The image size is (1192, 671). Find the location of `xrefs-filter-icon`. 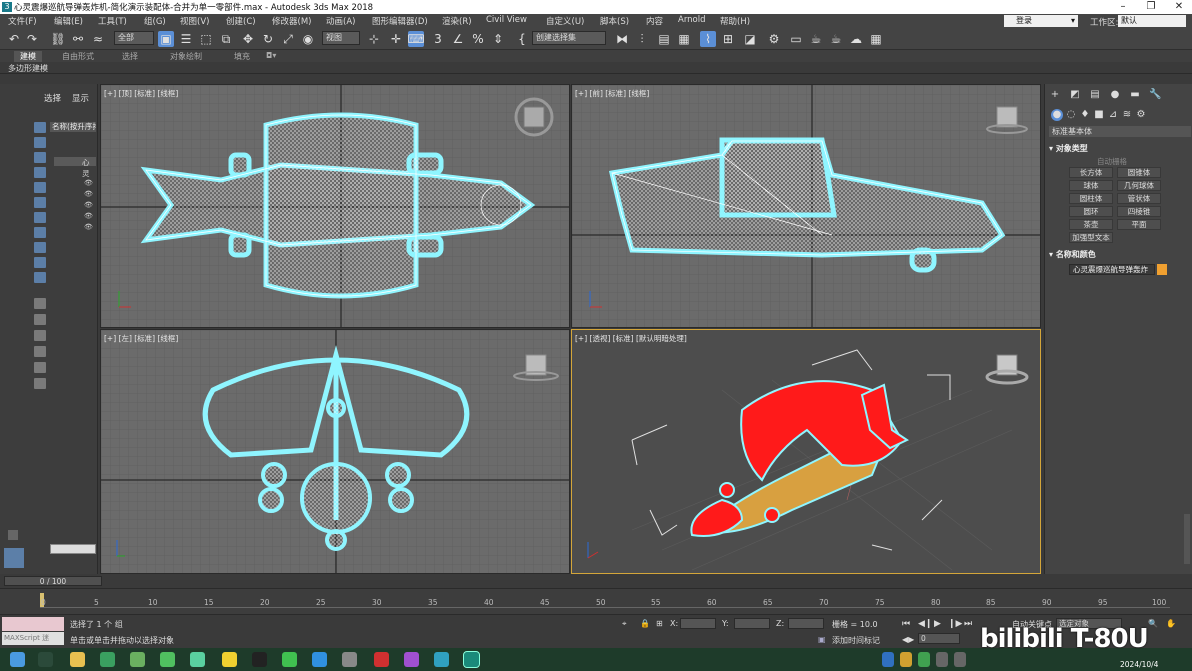

xrefs-filter-icon is located at coordinates (40, 247).